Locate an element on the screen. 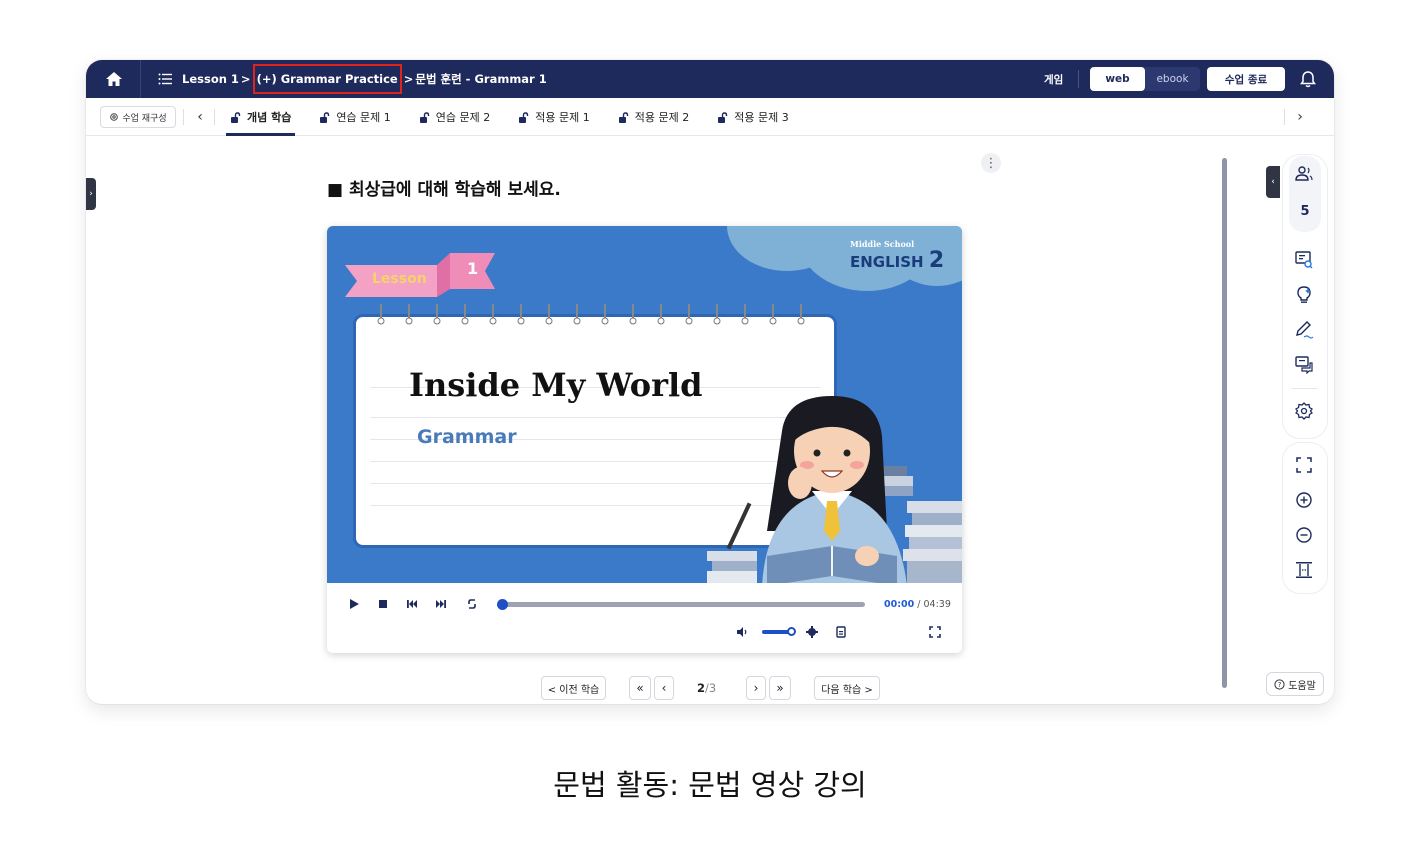 Image resolution: width=1420 pixels, height=863 pixels. tab-next-arrow: › is located at coordinates (1300, 117).